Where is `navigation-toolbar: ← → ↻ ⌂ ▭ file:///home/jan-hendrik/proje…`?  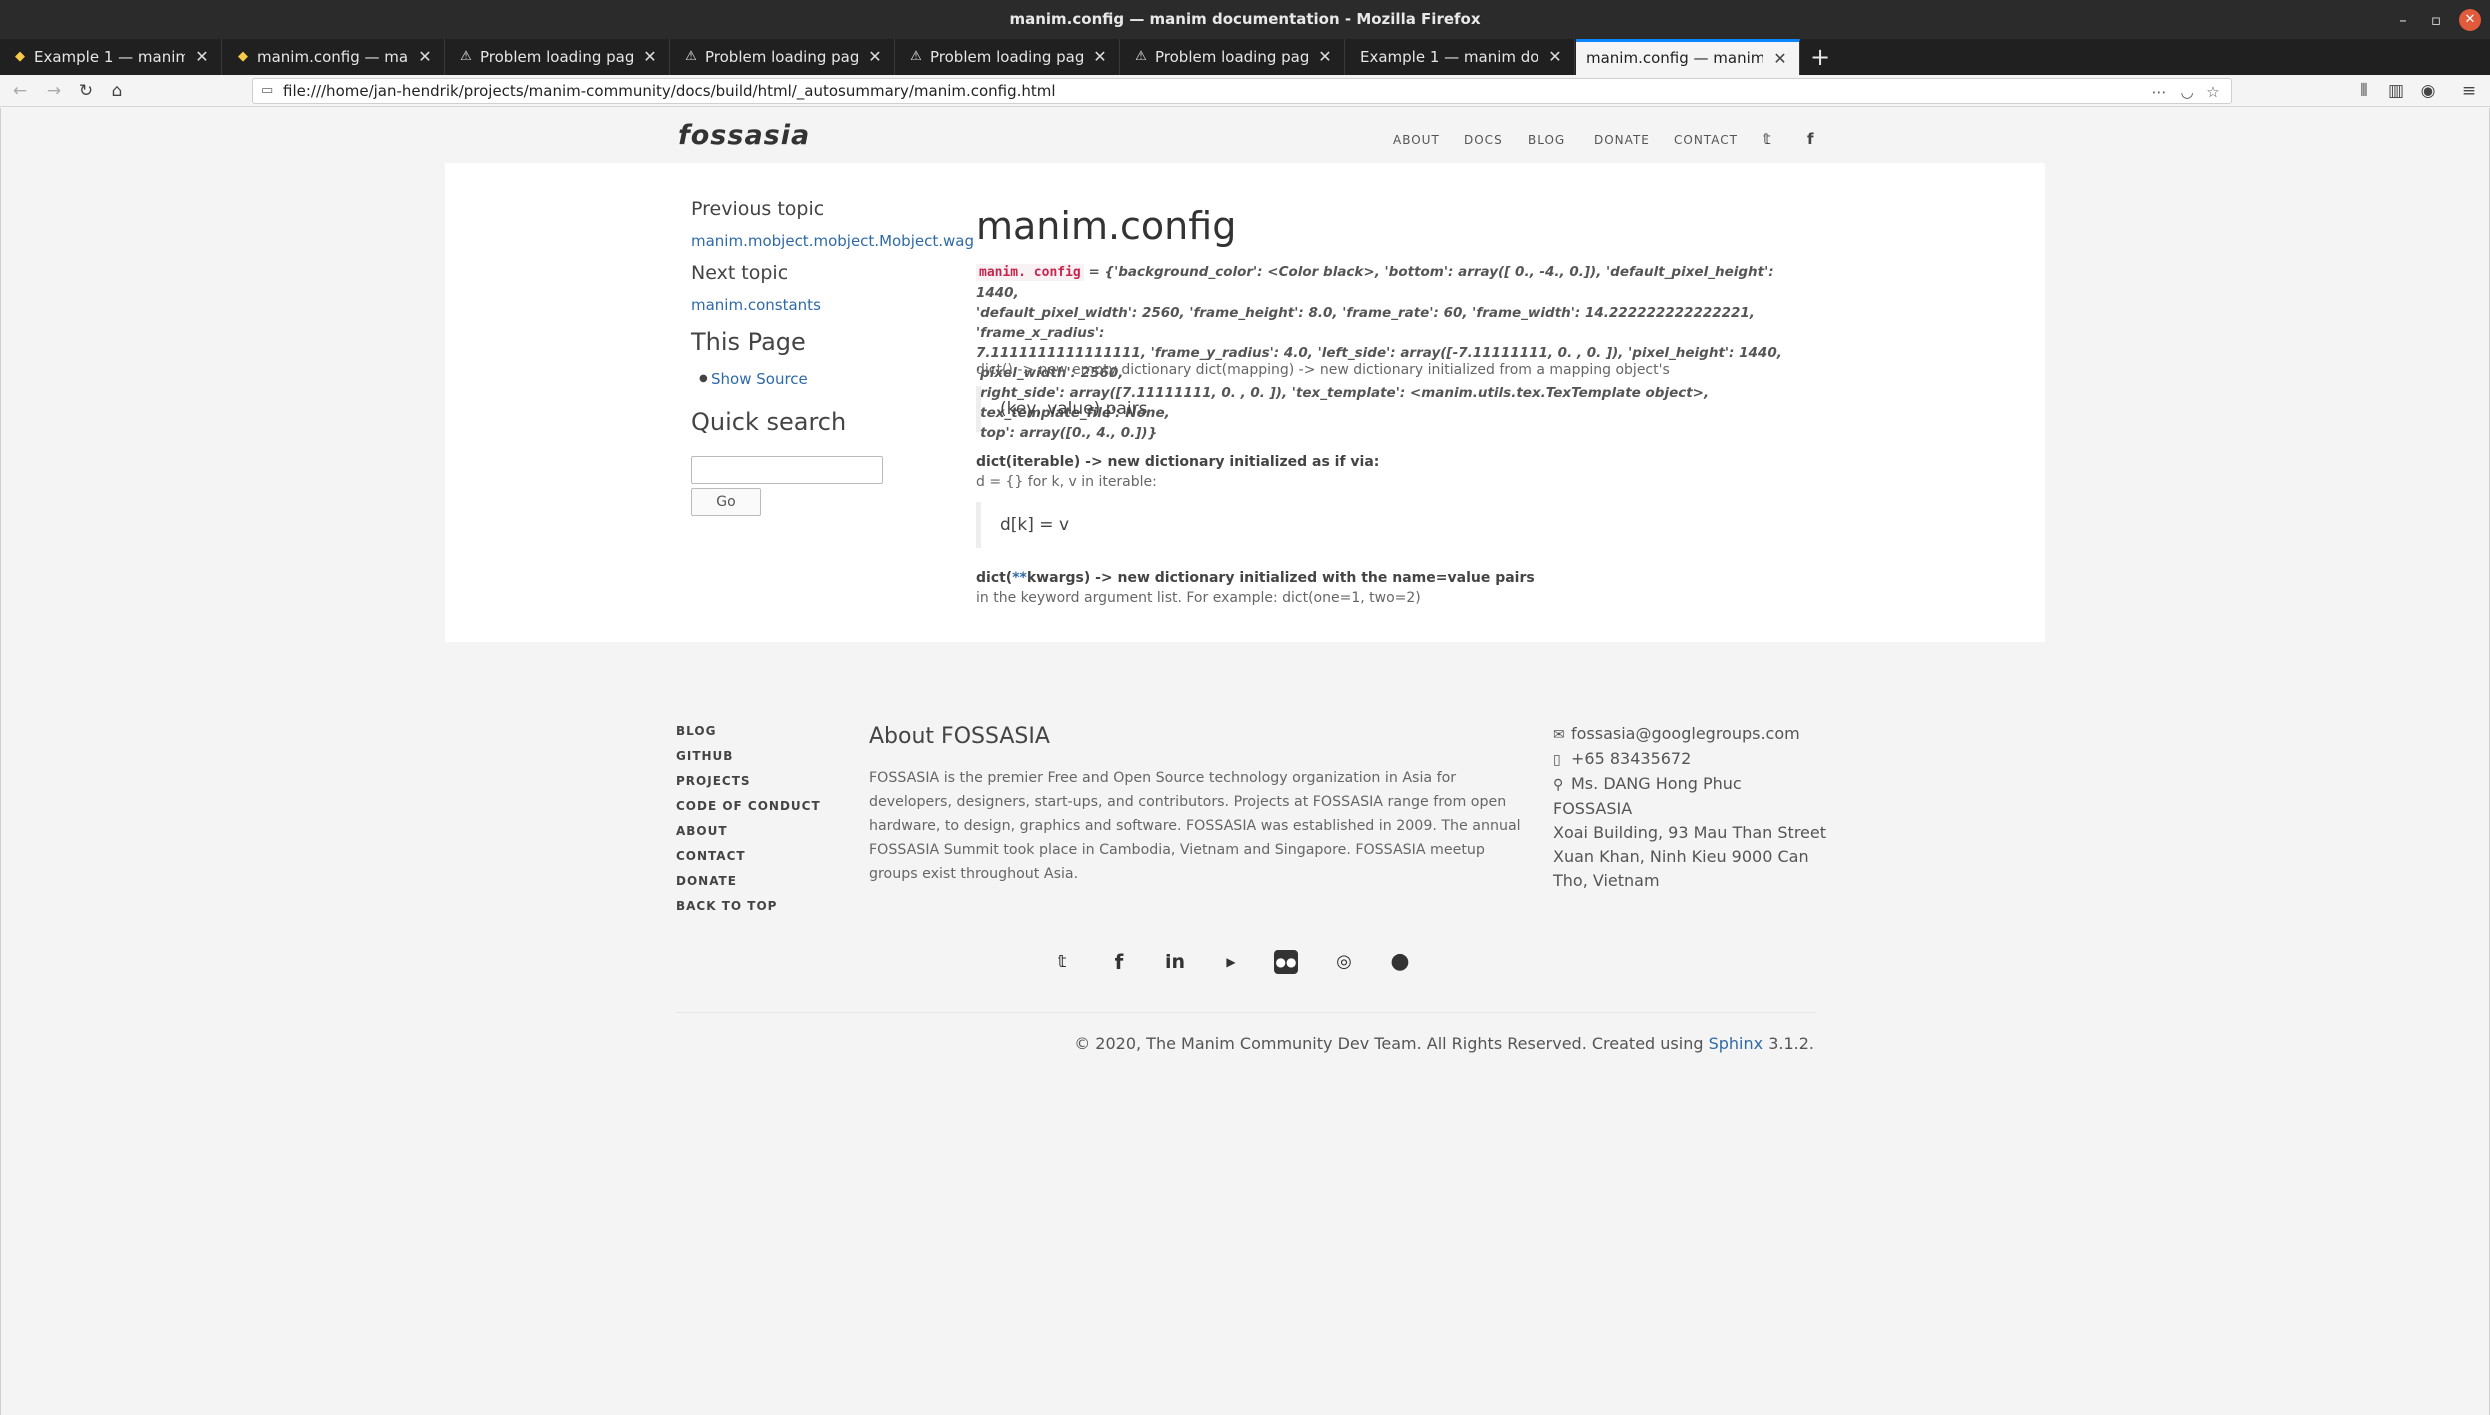 navigation-toolbar: ← → ↻ ⌂ ▭ file:///home/jan-hendrik/proje… is located at coordinates (1245, 91).